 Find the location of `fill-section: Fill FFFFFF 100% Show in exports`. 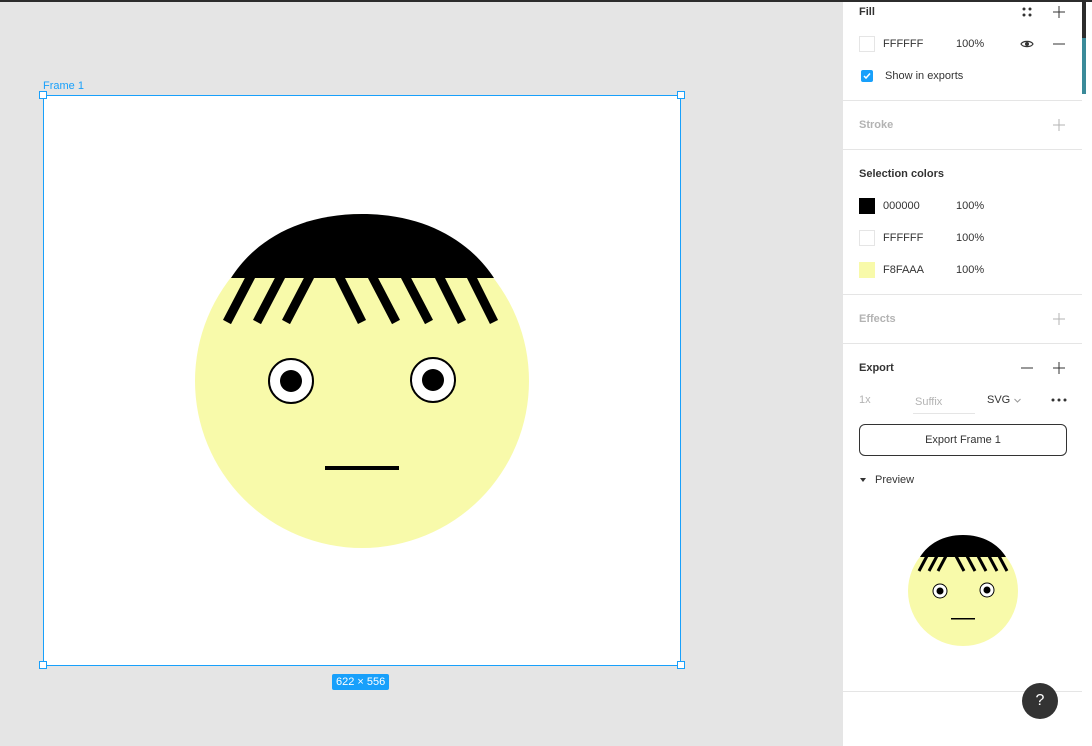

fill-section: Fill FFFFFF 100% Show in exports is located at coordinates (963, 51).